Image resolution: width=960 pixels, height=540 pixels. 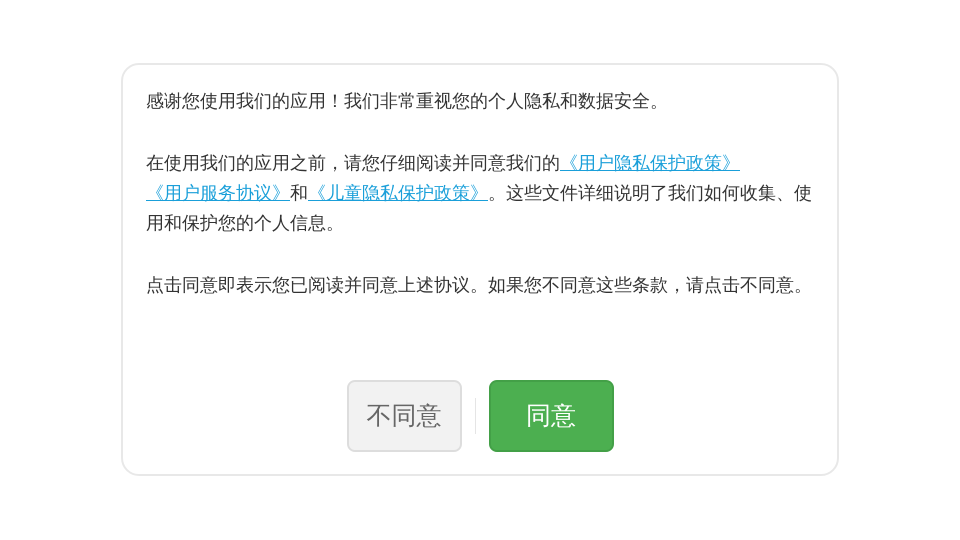 What do you see at coordinates (398, 193) in the screenshot?
I see `policy-link: 《儿童隐私保护政策》` at bounding box center [398, 193].